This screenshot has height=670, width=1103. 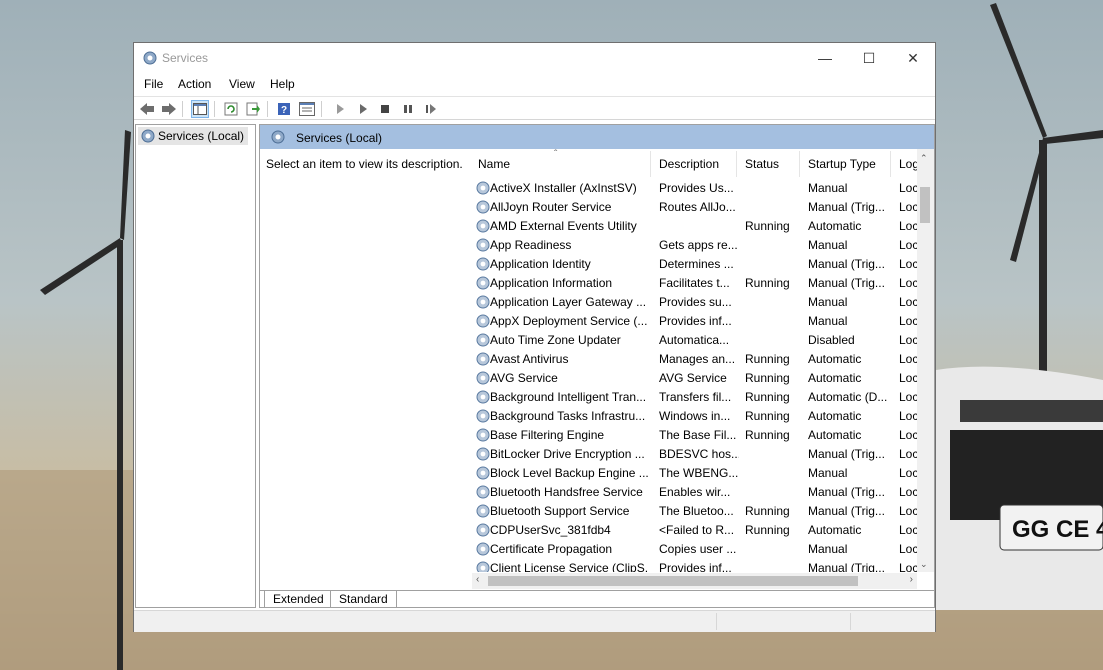 I want to click on menu-help: Help, so click(x=282, y=84).